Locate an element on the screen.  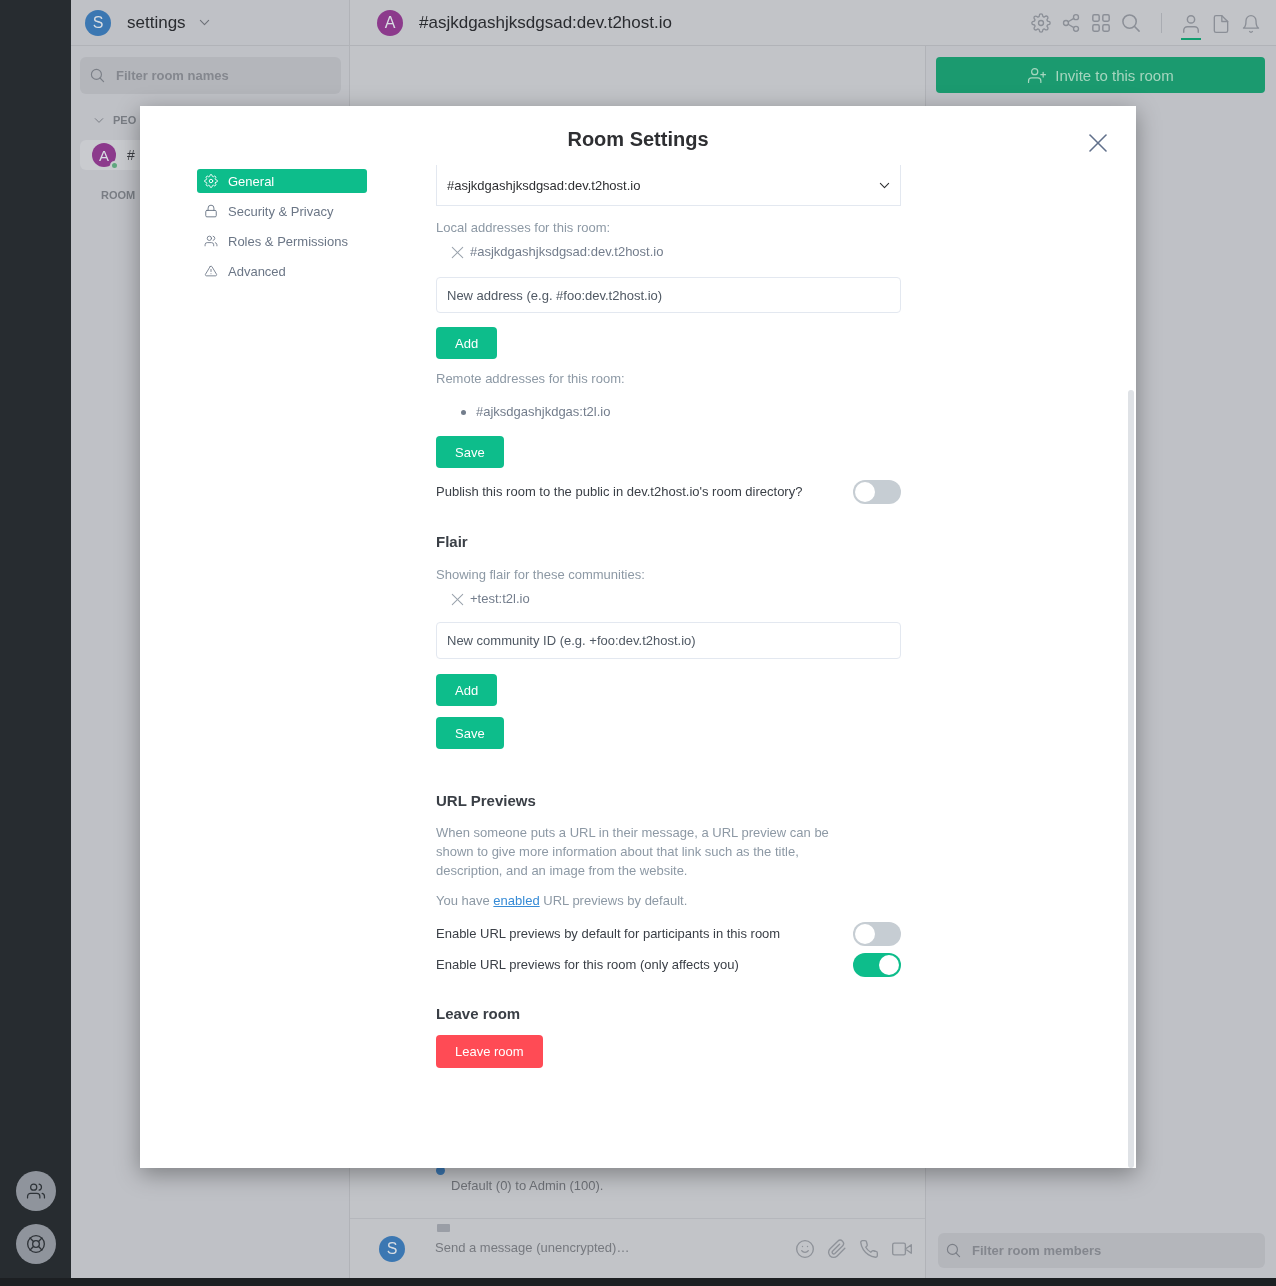
video-camera-icon is located at coordinates (902, 1248).